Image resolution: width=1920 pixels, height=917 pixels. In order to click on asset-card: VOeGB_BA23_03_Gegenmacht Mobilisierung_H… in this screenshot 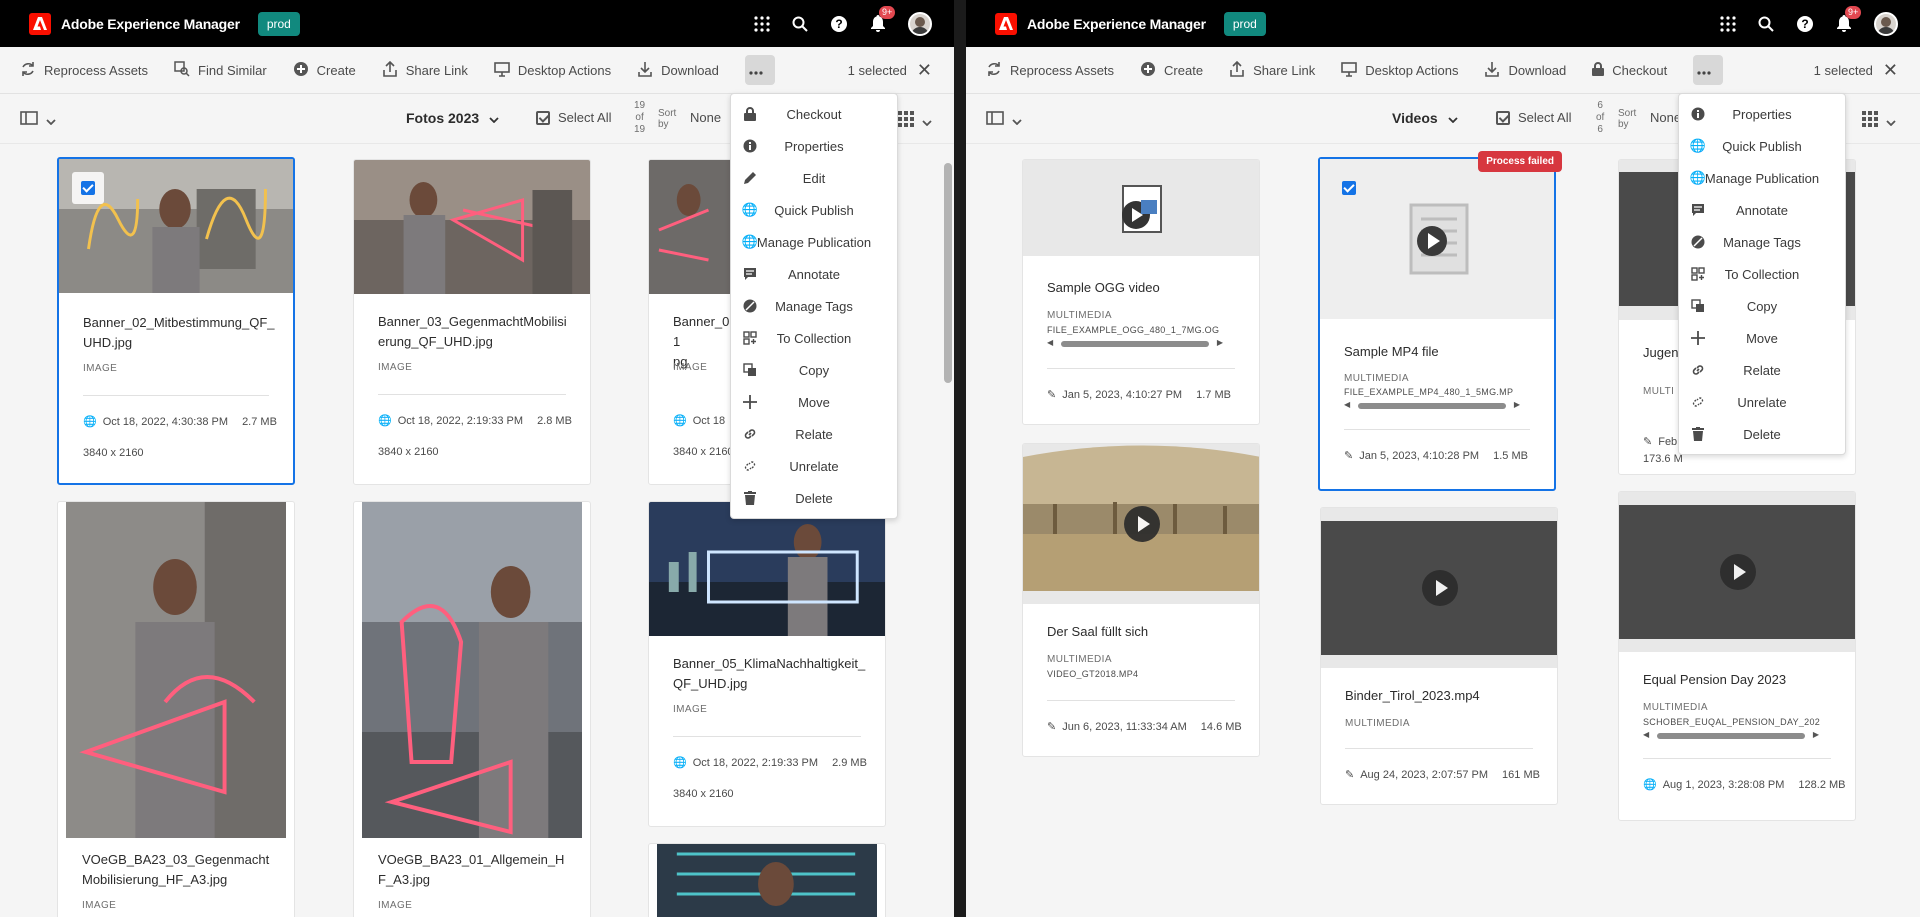, I will do `click(176, 709)`.